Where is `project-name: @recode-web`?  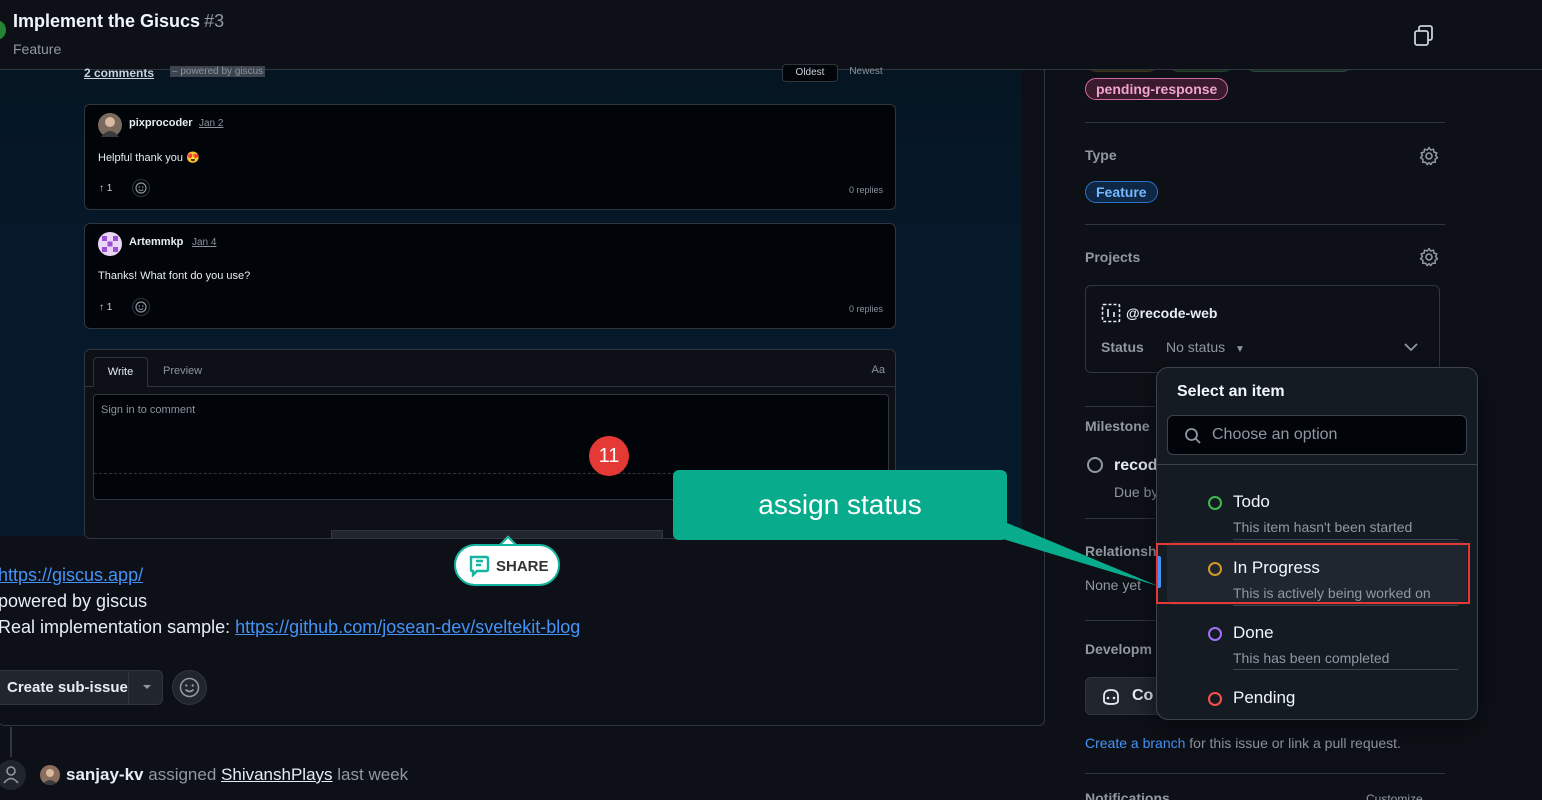 project-name: @recode-web is located at coordinates (1171, 313).